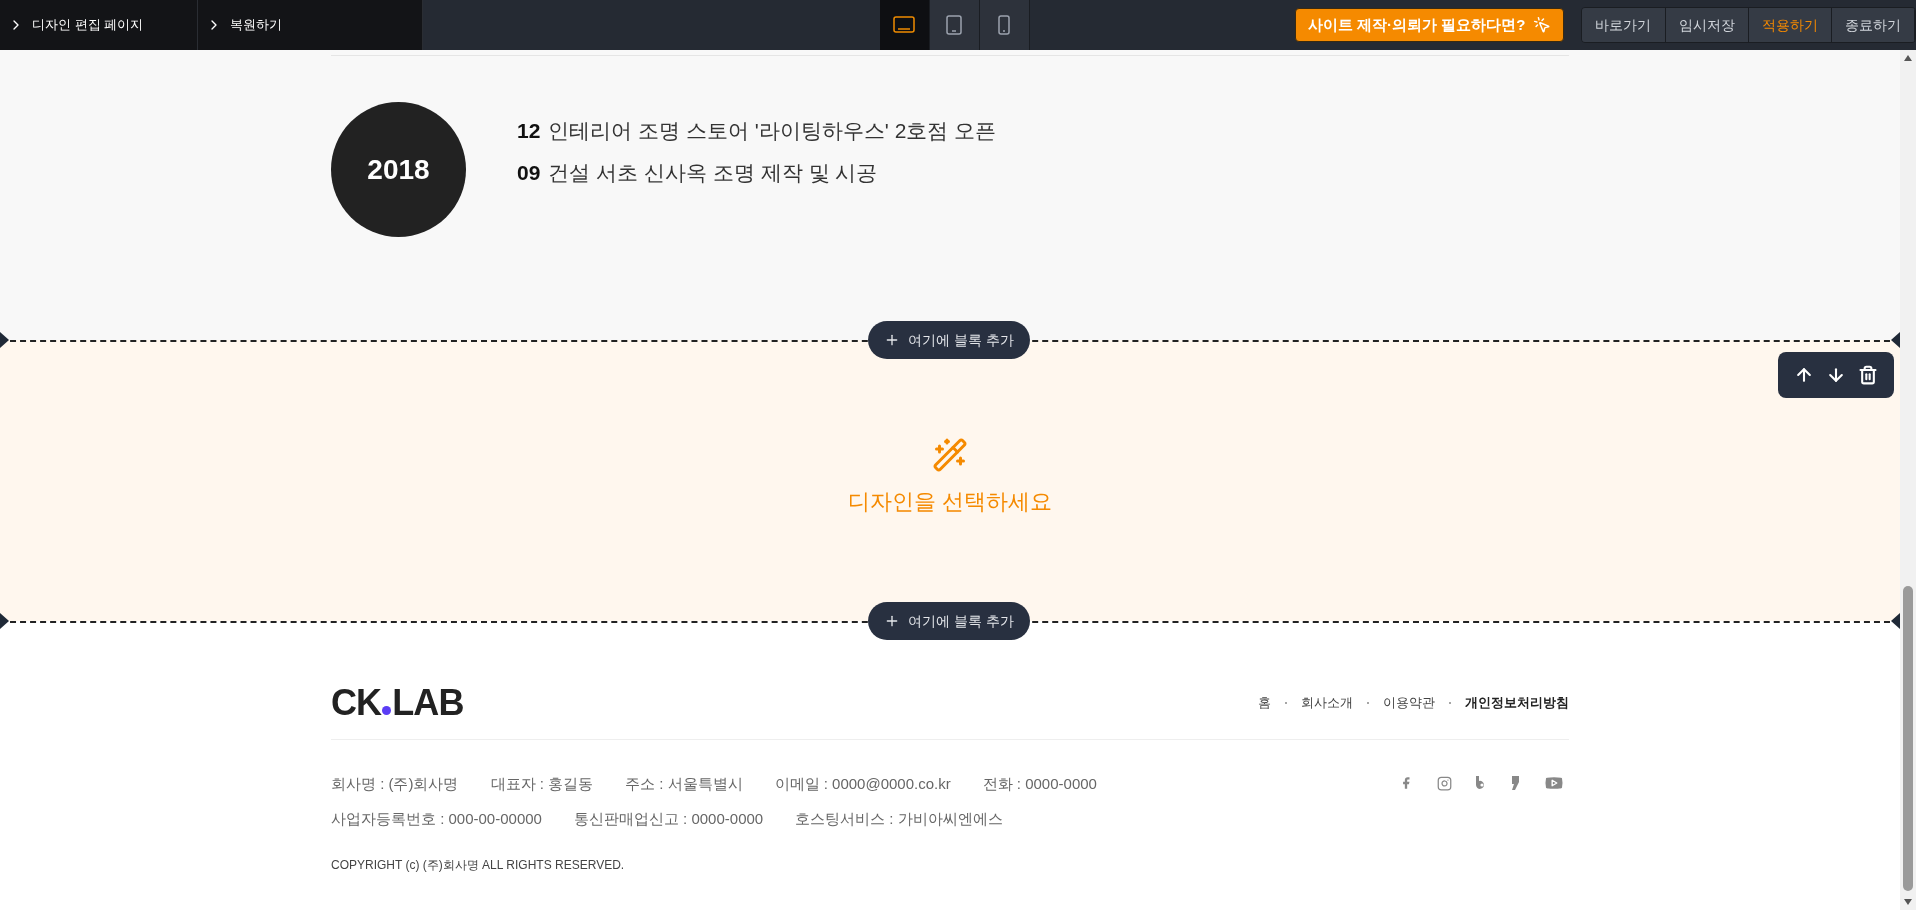 This screenshot has height=910, width=1916. Describe the element at coordinates (1327, 703) in the screenshot. I see `footer-link: 회사소개` at that location.